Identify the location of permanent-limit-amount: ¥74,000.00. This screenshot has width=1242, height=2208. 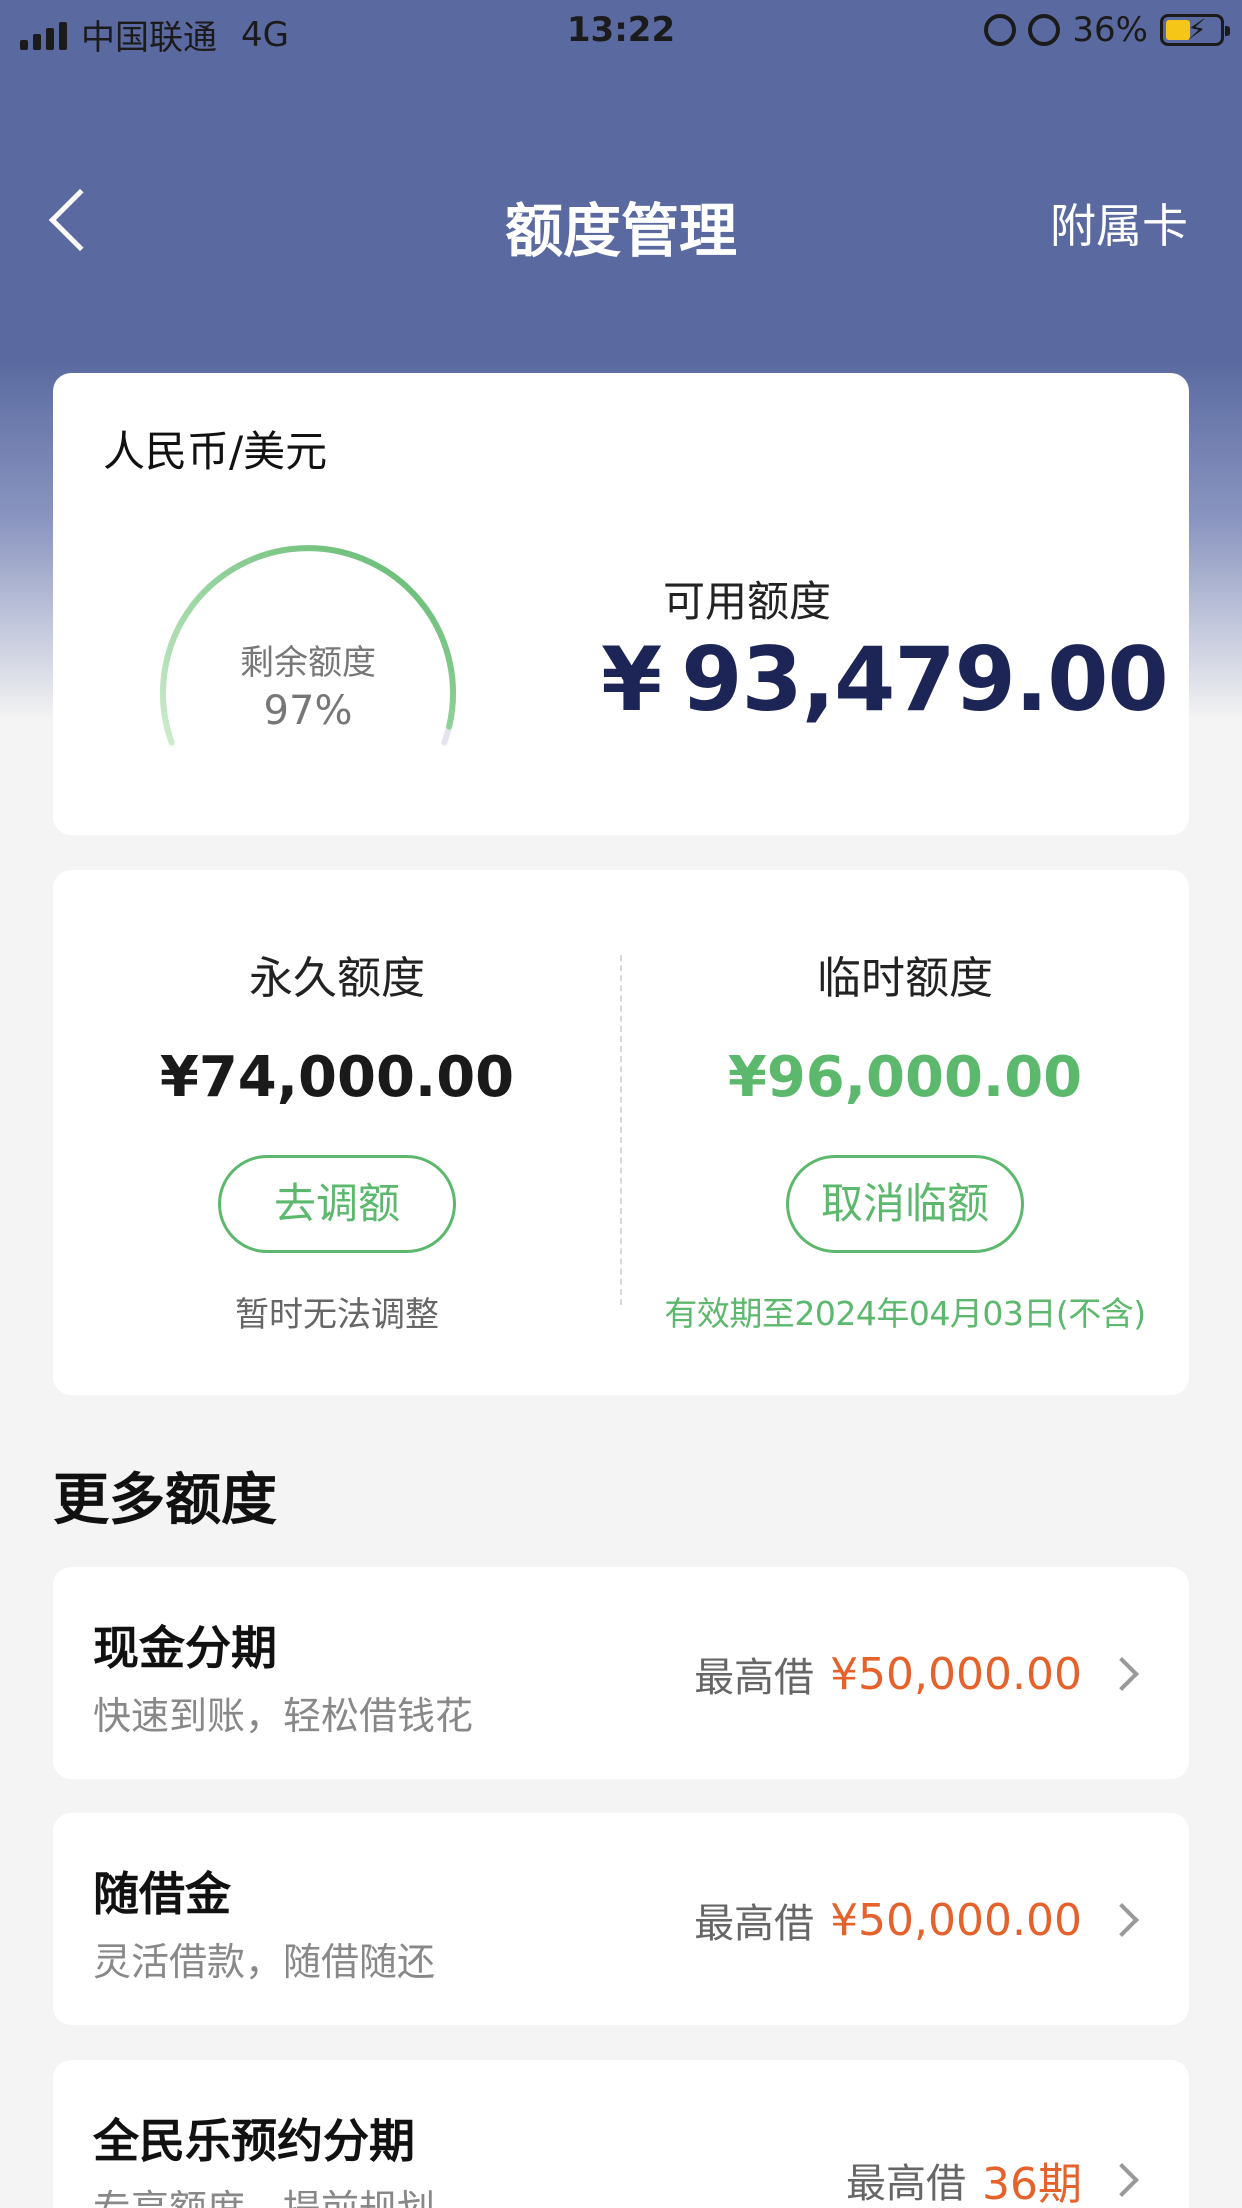
(337, 1077).